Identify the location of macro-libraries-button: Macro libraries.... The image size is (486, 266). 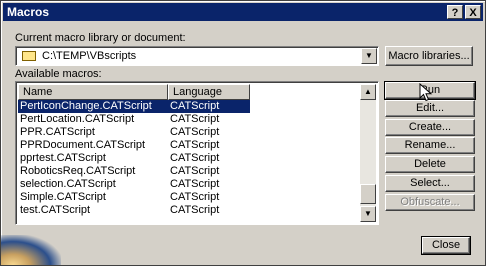
(429, 56).